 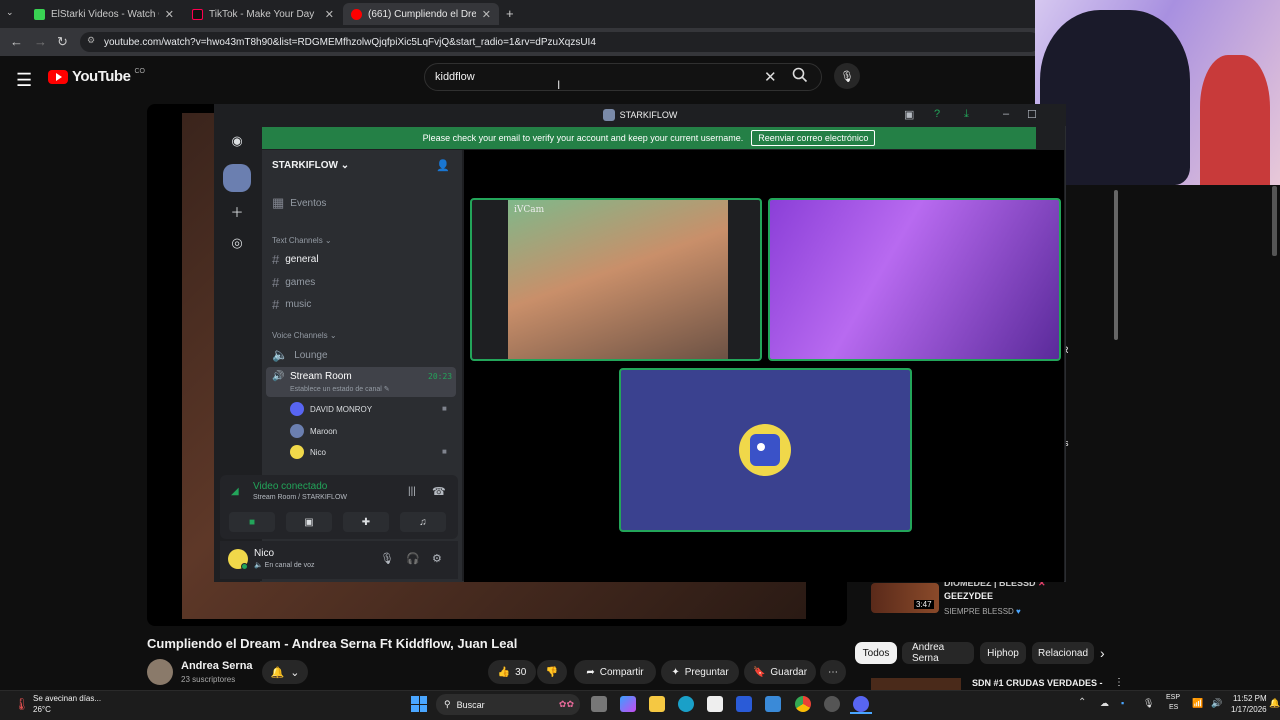 What do you see at coordinates (299, 203) in the screenshot?
I see `events-item: ▦ Eventos` at bounding box center [299, 203].